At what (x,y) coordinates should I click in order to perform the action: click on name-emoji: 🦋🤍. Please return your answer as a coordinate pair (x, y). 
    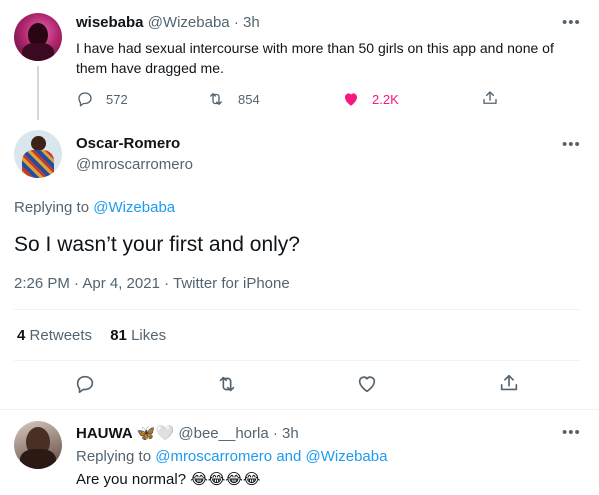
    Looking at the image, I should click on (155, 433).